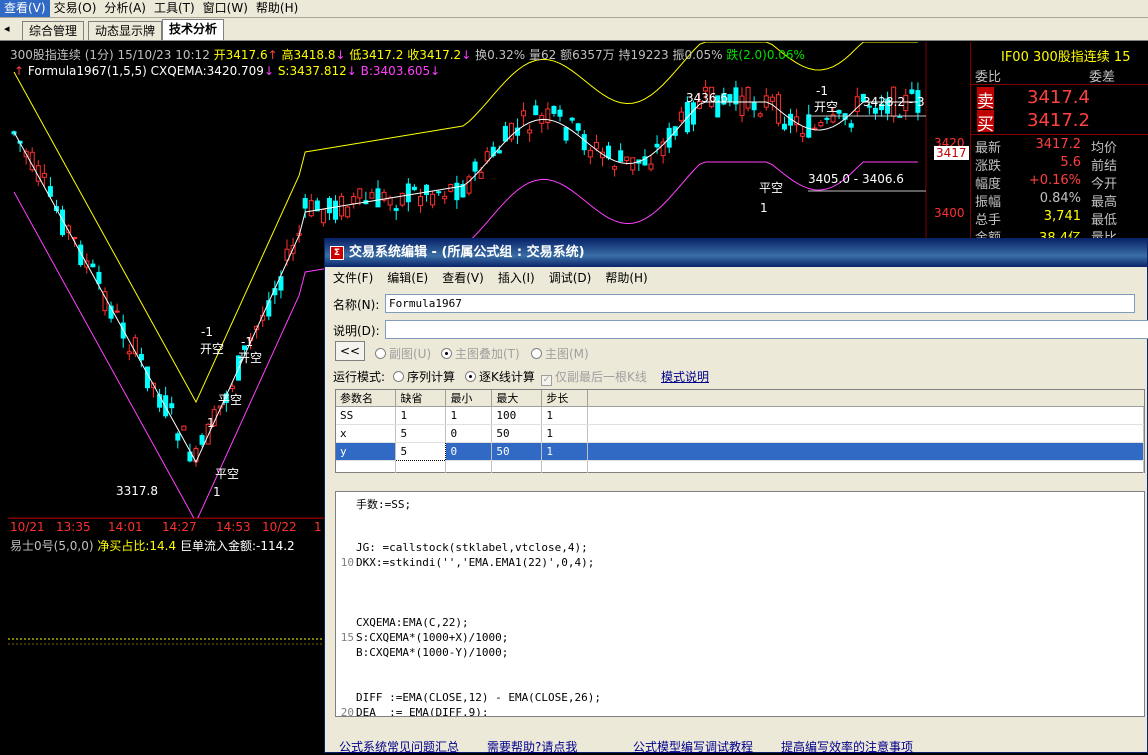  I want to click on param-header: 缺省, so click(421, 398).